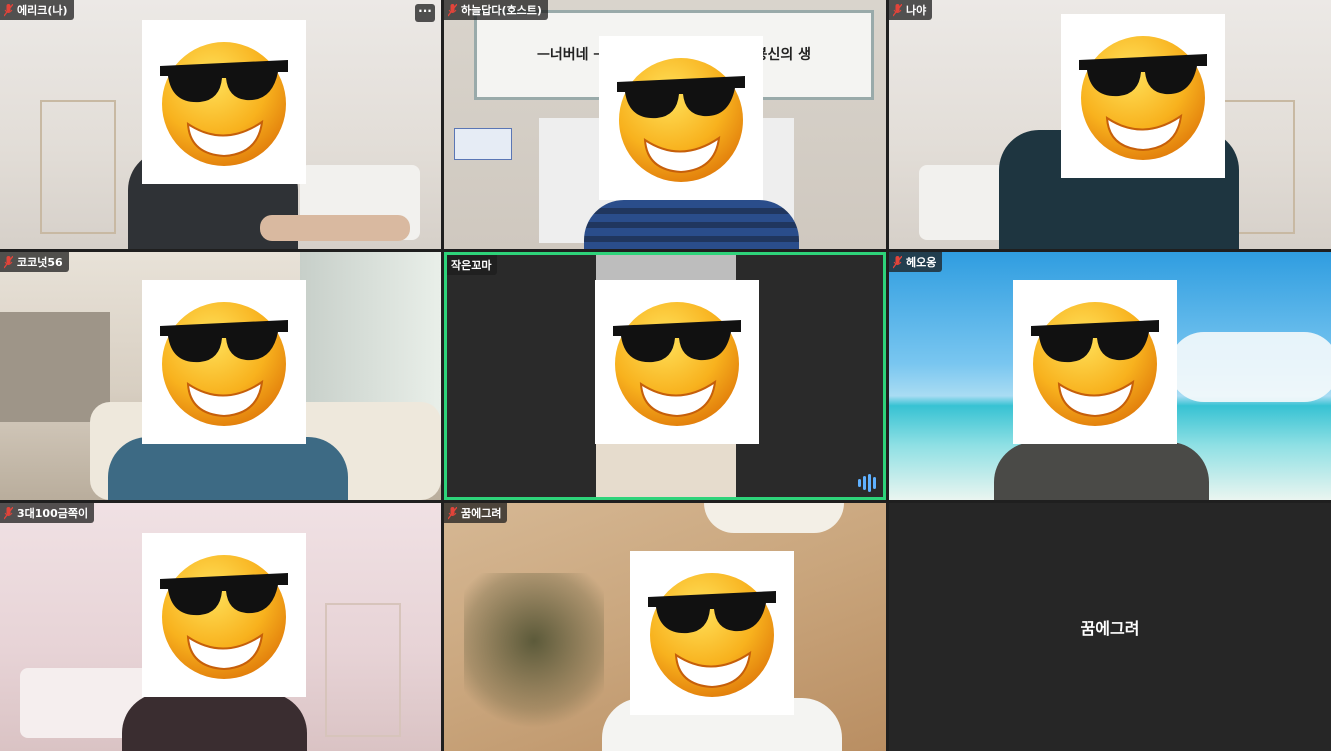 This screenshot has width=1331, height=751. I want to click on participant-name-label: 꿈에그려, so click(476, 513).